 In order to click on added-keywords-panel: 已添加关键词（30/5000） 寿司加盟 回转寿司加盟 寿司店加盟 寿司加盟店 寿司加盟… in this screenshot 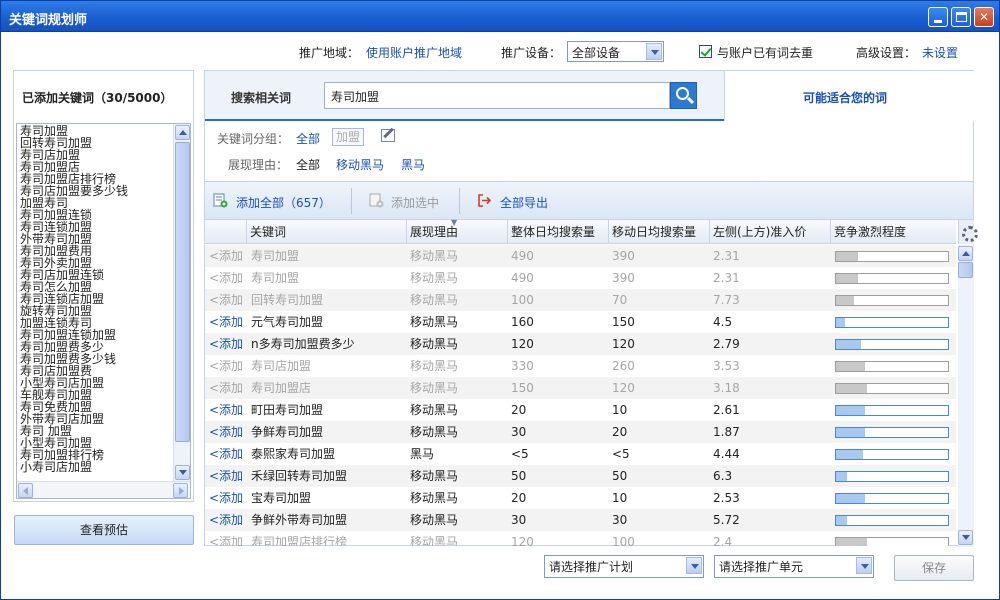, I will do `click(103, 286)`.